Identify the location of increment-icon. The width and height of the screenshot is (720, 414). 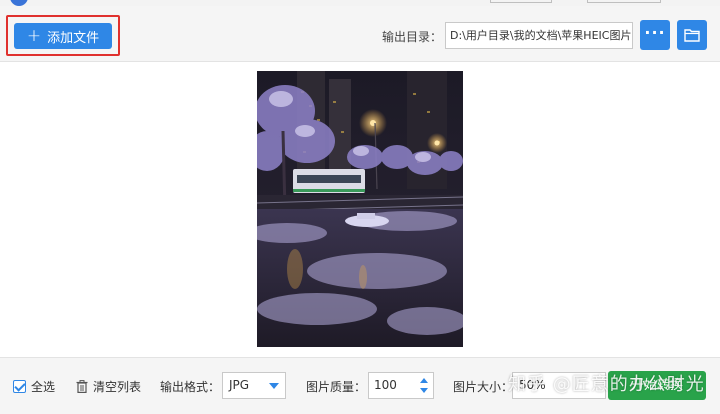
(424, 380).